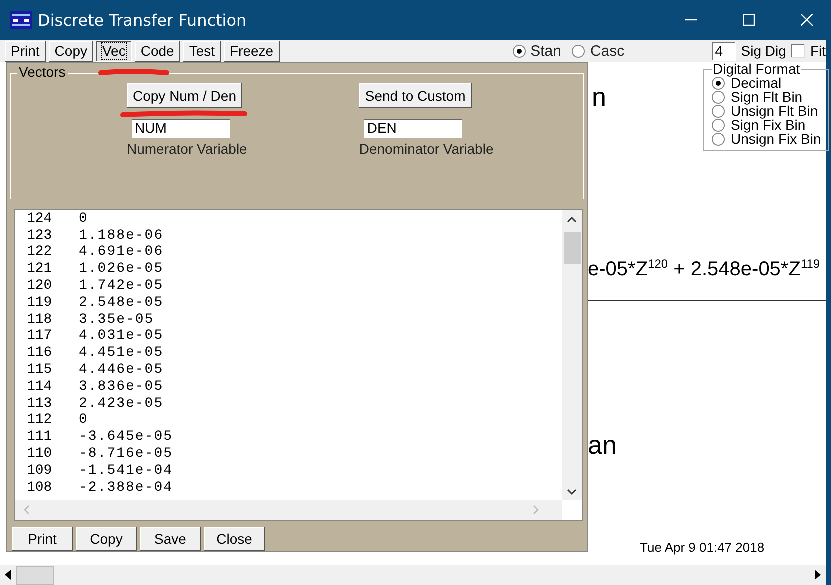  I want to click on timestamp: Tue Apr 9 01:47 2018, so click(702, 547).